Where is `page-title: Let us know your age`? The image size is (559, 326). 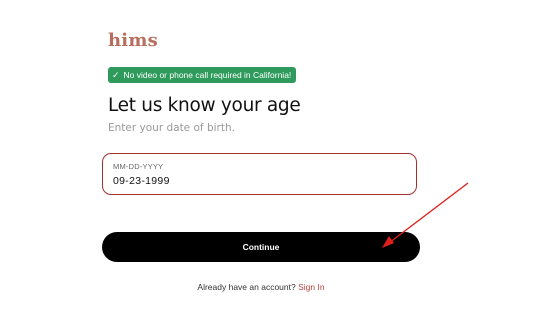 page-title: Let us know your age is located at coordinates (204, 105).